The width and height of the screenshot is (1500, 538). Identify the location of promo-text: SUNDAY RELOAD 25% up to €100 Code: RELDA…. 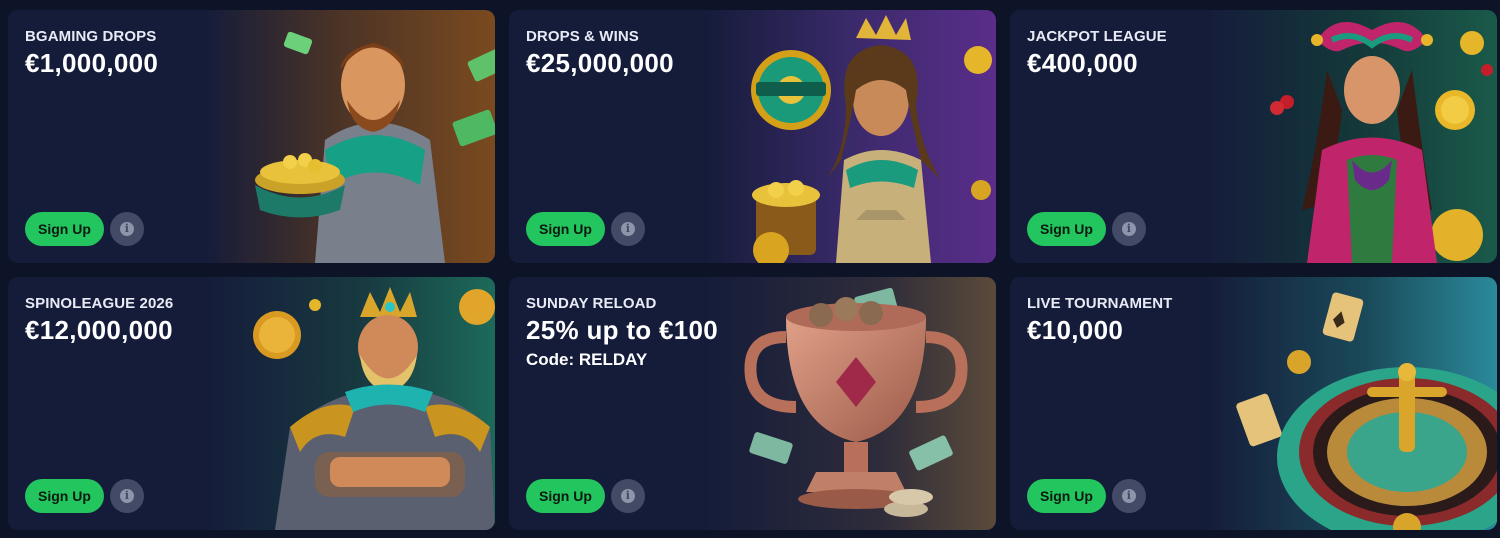
(622, 332).